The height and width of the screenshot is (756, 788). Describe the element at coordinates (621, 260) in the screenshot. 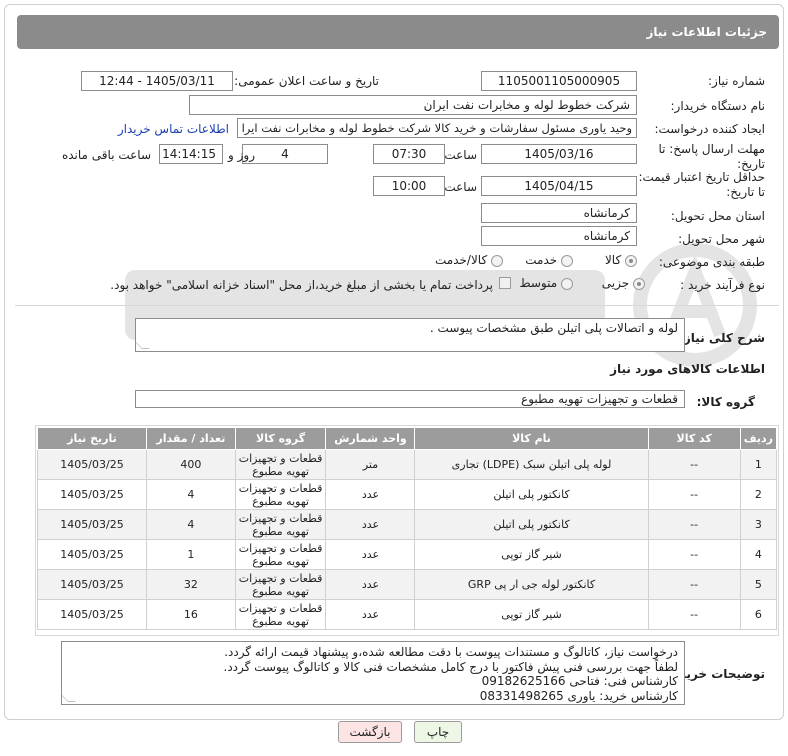

I see `category-radio-goods: کالا` at that location.